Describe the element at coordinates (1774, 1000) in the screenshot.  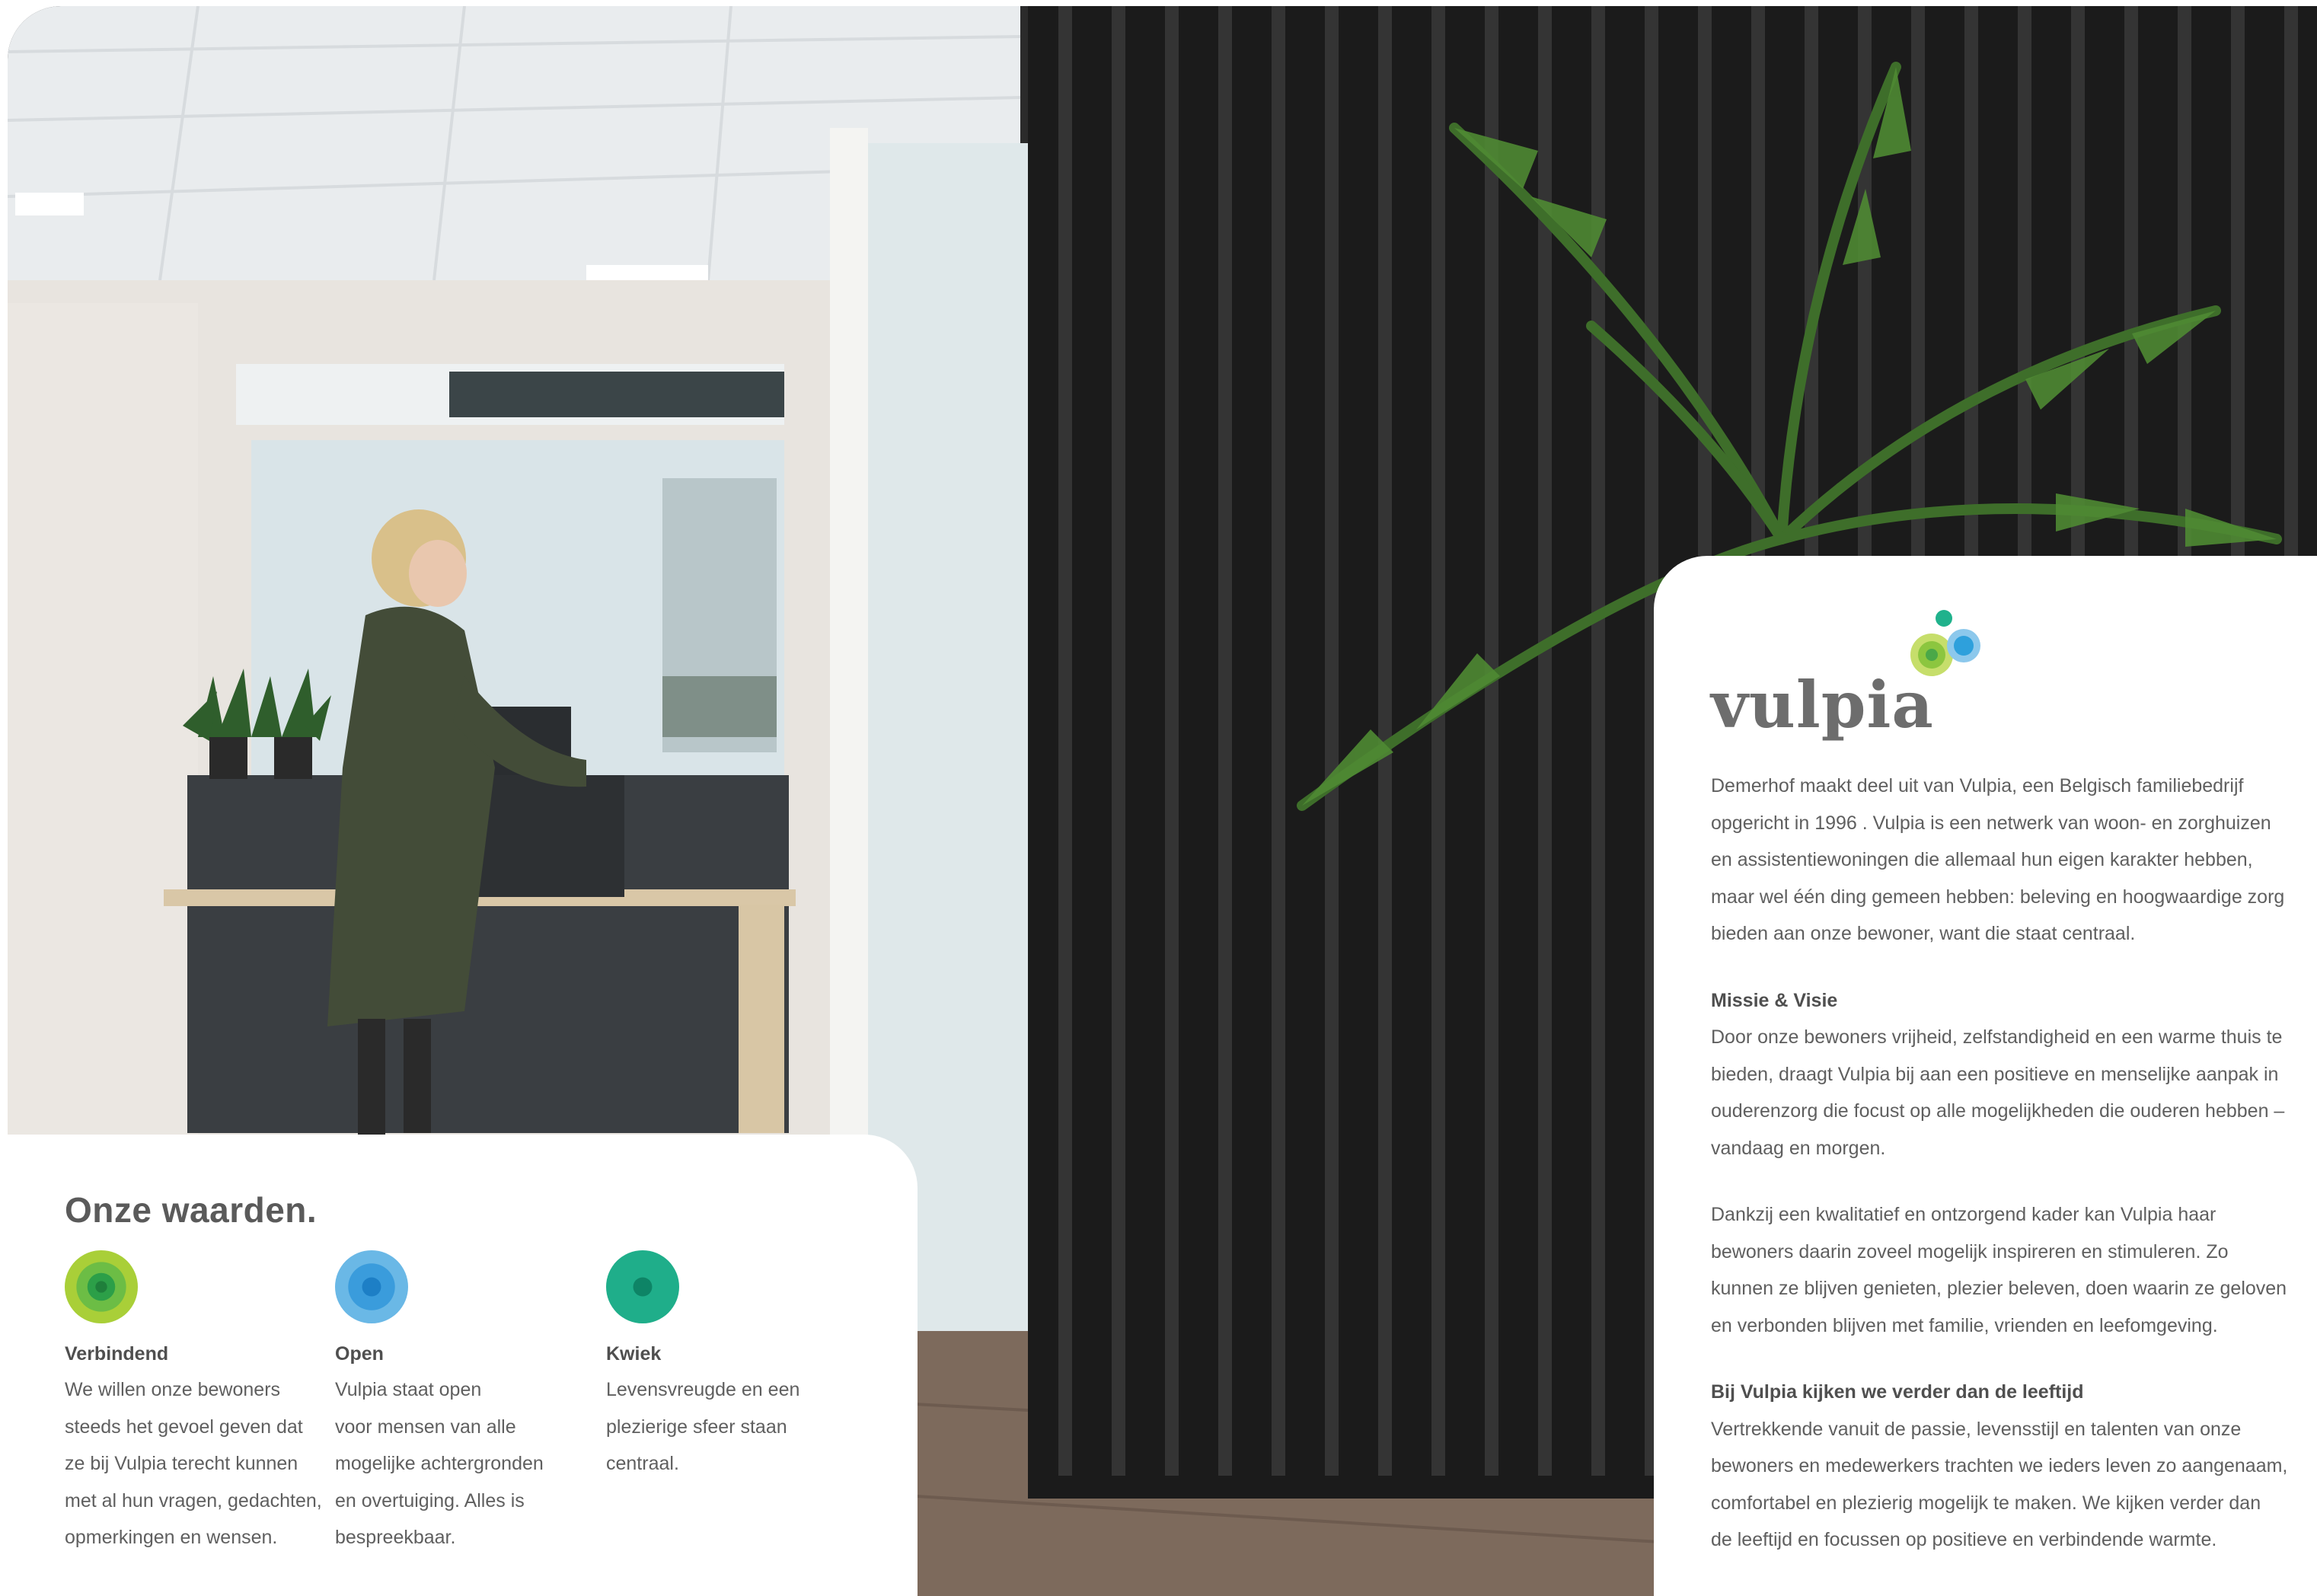
I see `mission-heading: Missie & Visie` at that location.